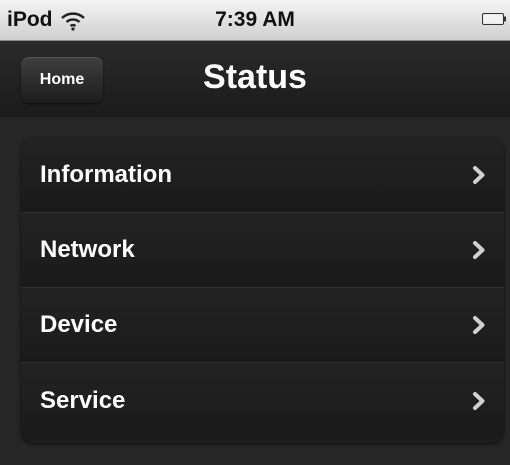  I want to click on battery-icon, so click(494, 19).